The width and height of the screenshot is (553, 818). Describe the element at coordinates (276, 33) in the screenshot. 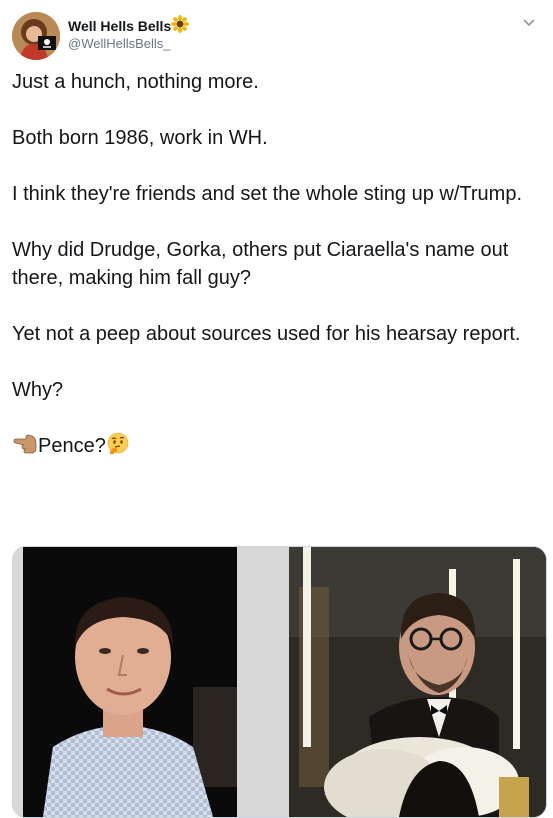

I see `tweet-header: Well Hells Bells @WellHellsBells_` at that location.